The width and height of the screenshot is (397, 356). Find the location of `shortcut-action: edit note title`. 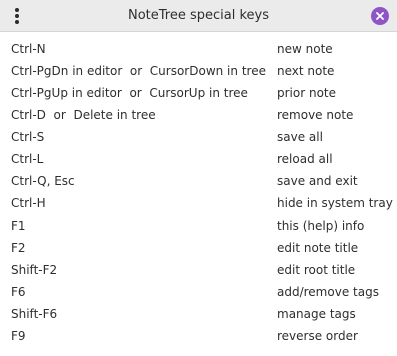

shortcut-action: edit note title is located at coordinates (318, 247).